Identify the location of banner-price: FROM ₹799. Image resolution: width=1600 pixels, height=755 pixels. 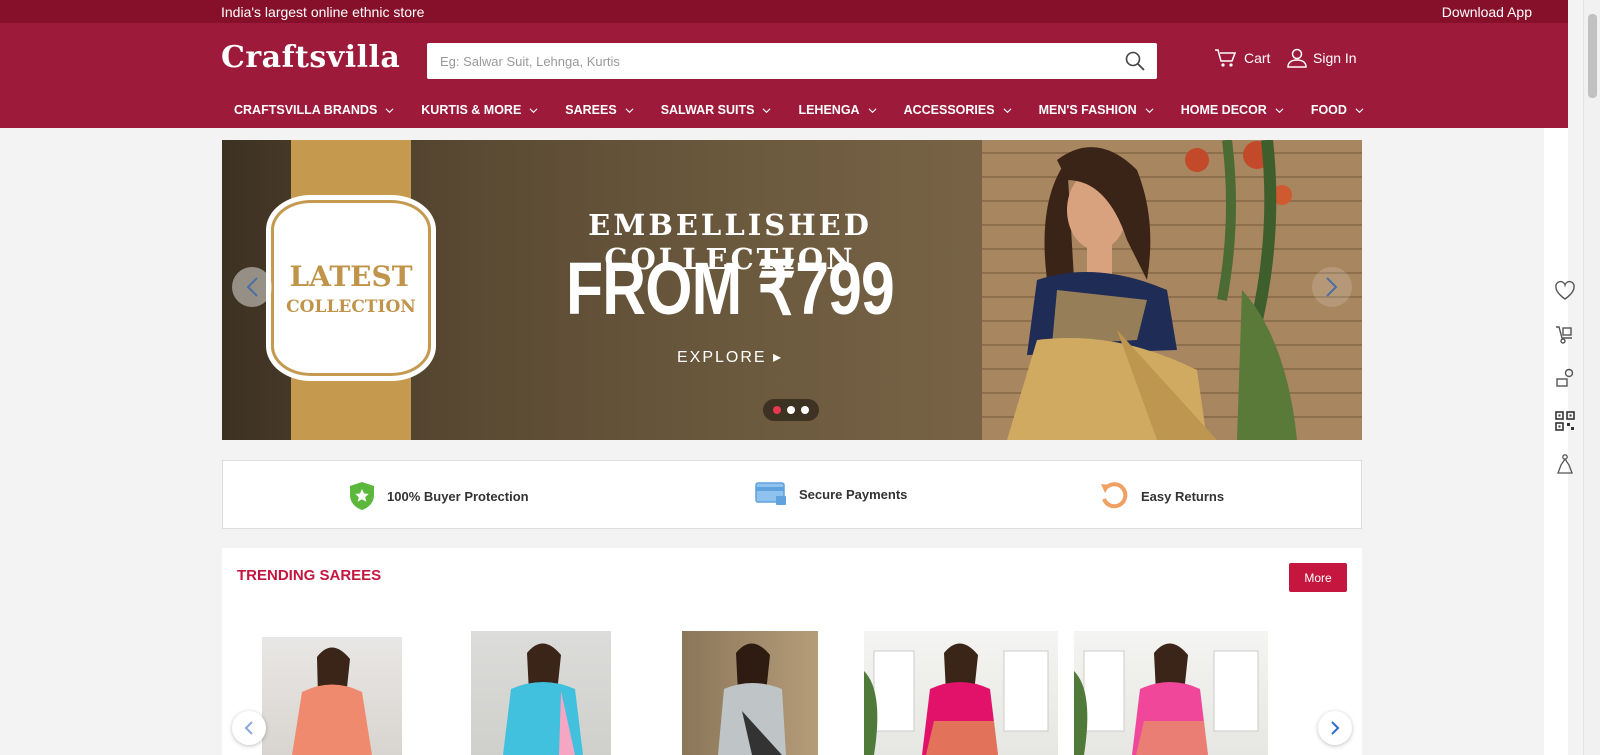
(730, 288).